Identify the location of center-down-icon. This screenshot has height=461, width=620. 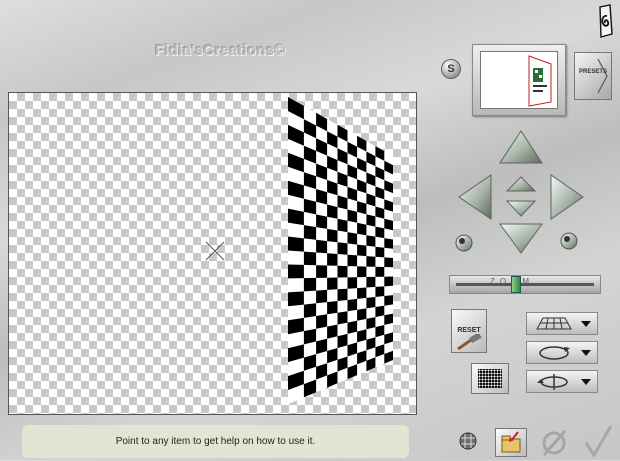
(521, 208).